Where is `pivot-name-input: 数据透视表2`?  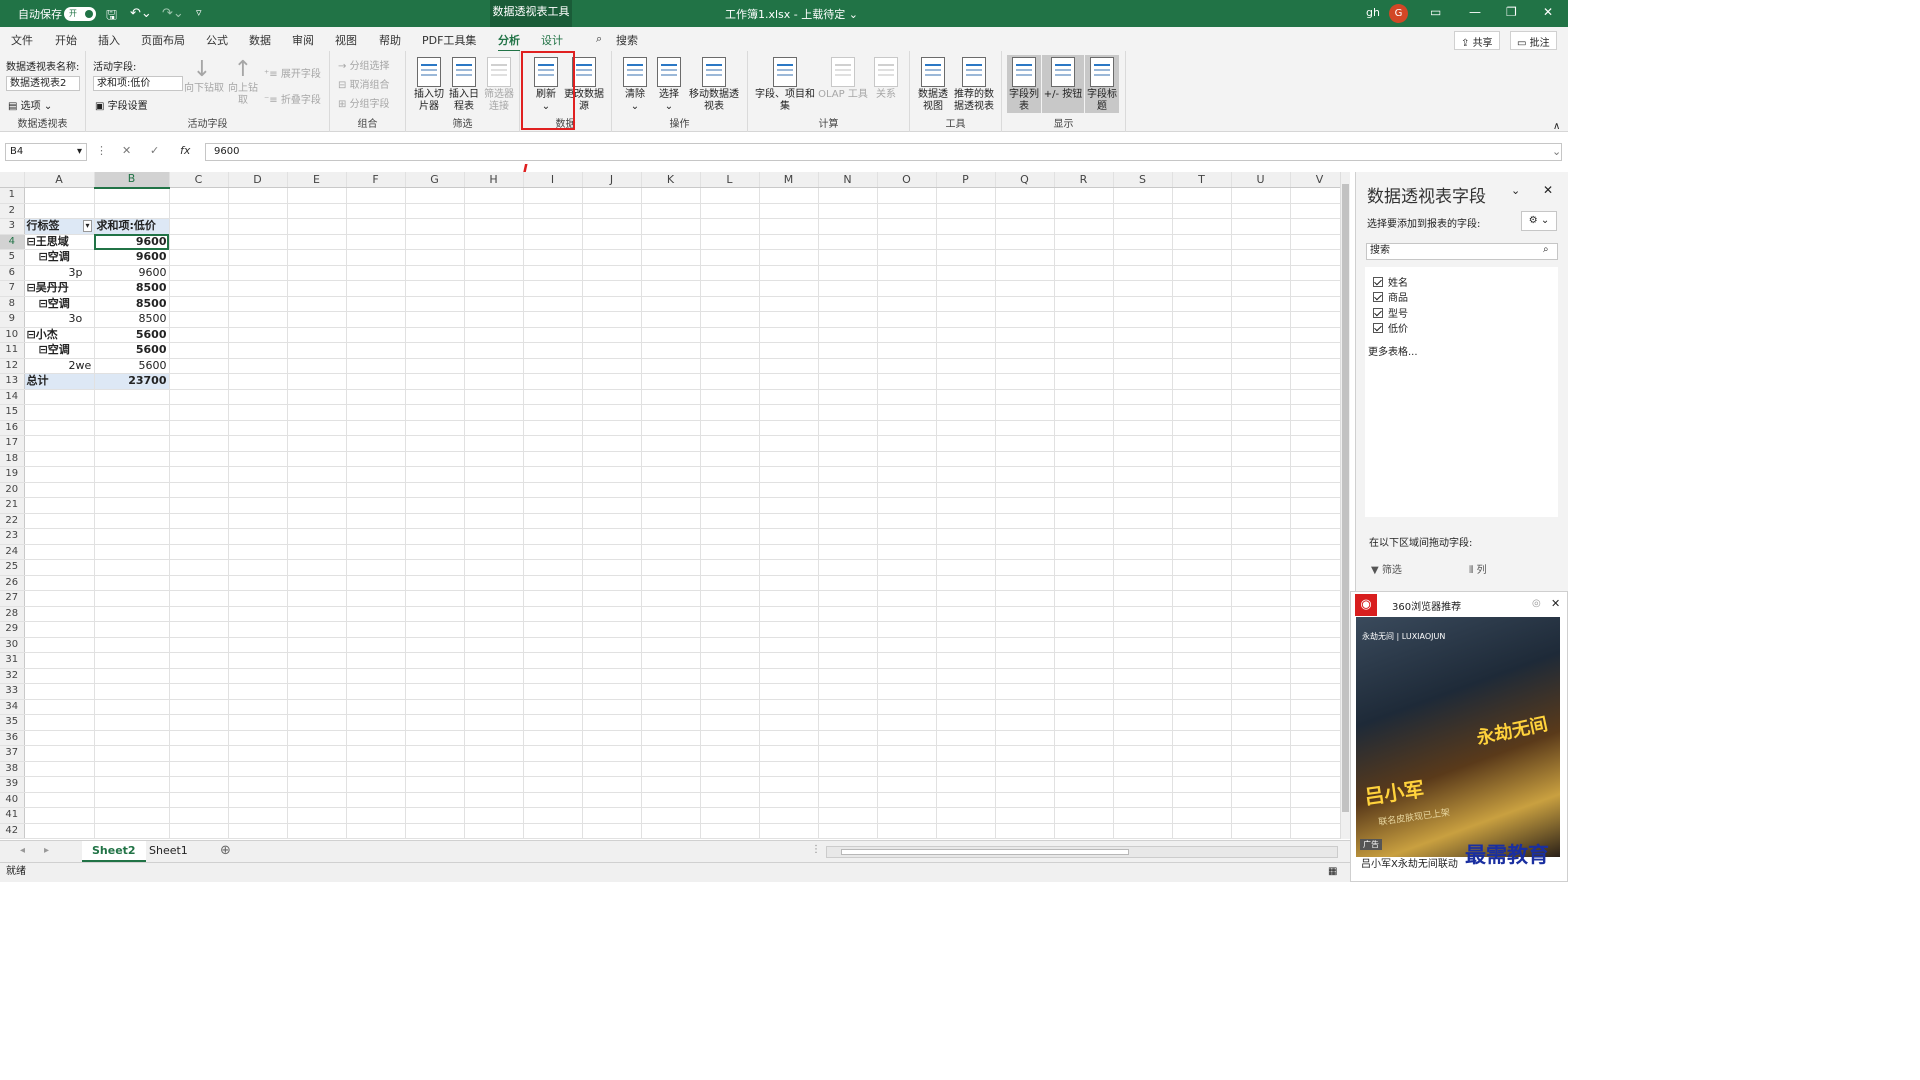
pivot-name-input: 数据透视表2 is located at coordinates (43, 83).